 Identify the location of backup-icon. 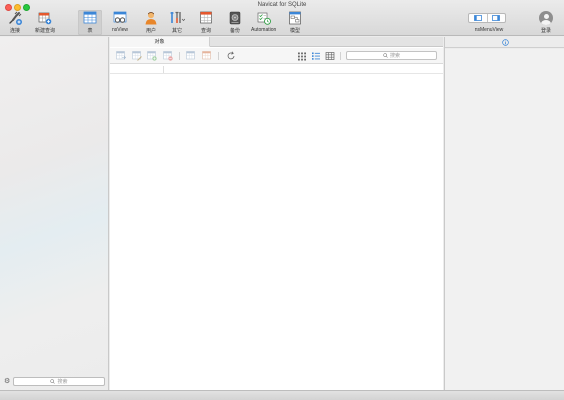
(235, 18).